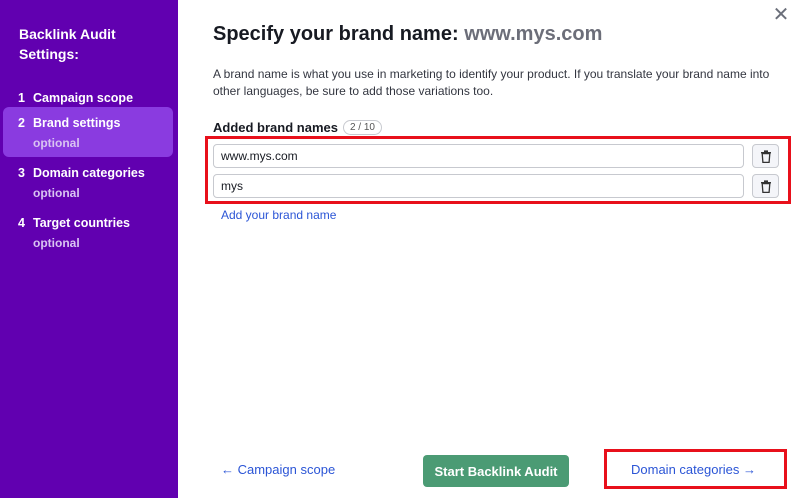  What do you see at coordinates (21, 123) in the screenshot?
I see `step-number: 2` at bounding box center [21, 123].